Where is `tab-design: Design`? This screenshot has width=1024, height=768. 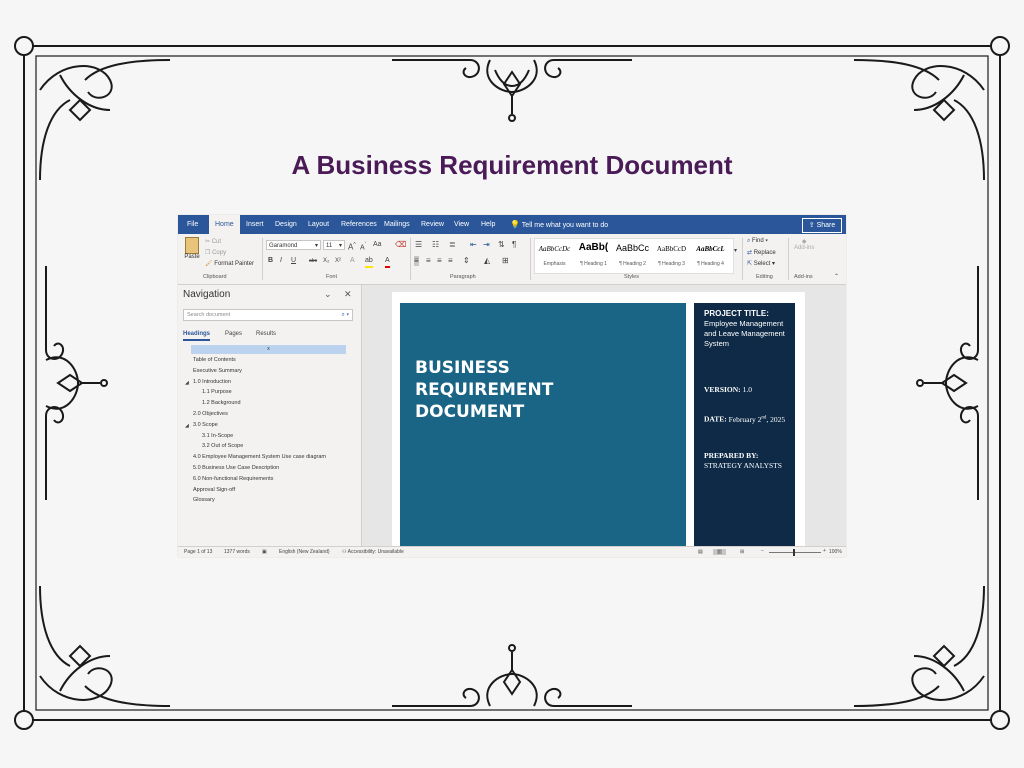 tab-design: Design is located at coordinates (286, 224).